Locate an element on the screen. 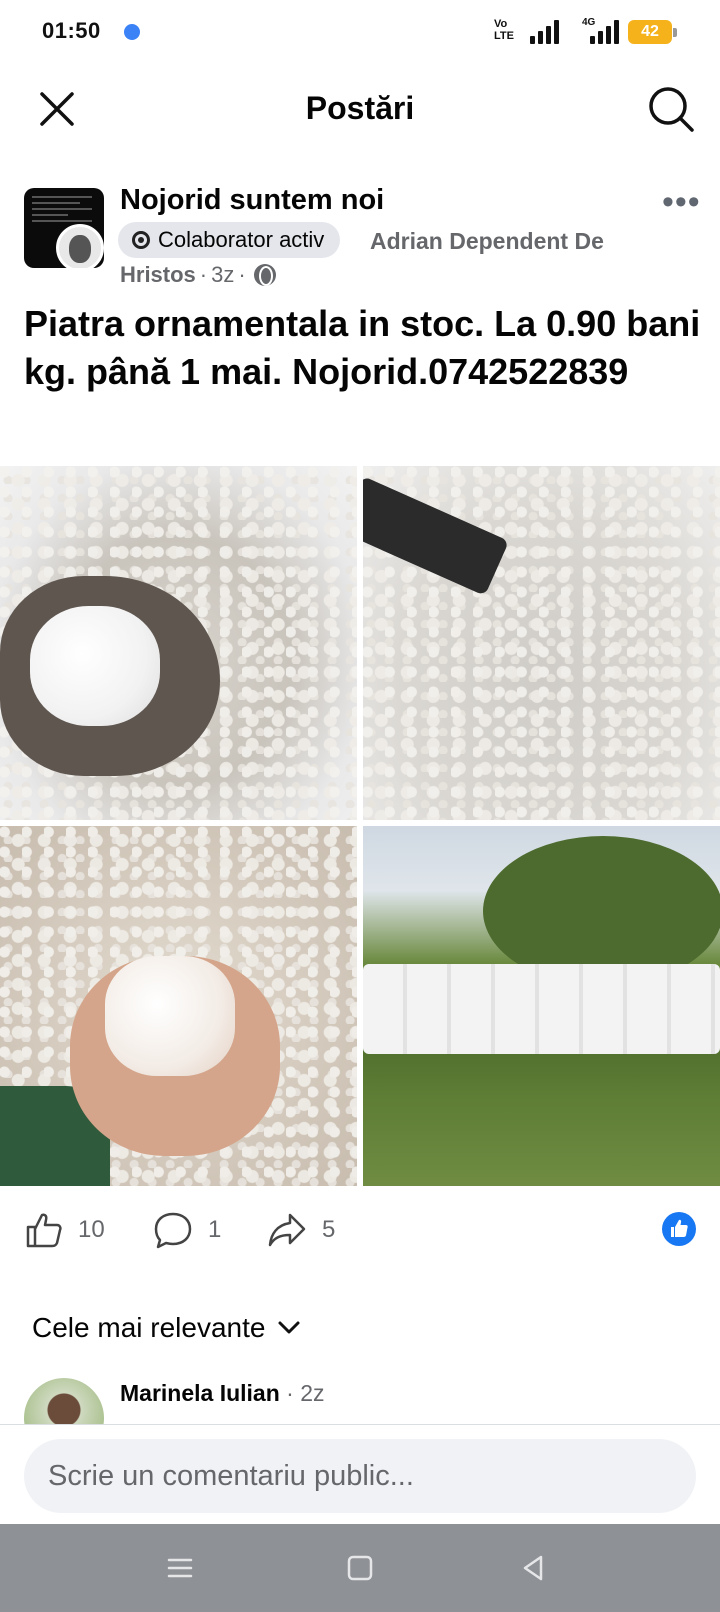  thumbs-up-icon is located at coordinates (44, 1230).